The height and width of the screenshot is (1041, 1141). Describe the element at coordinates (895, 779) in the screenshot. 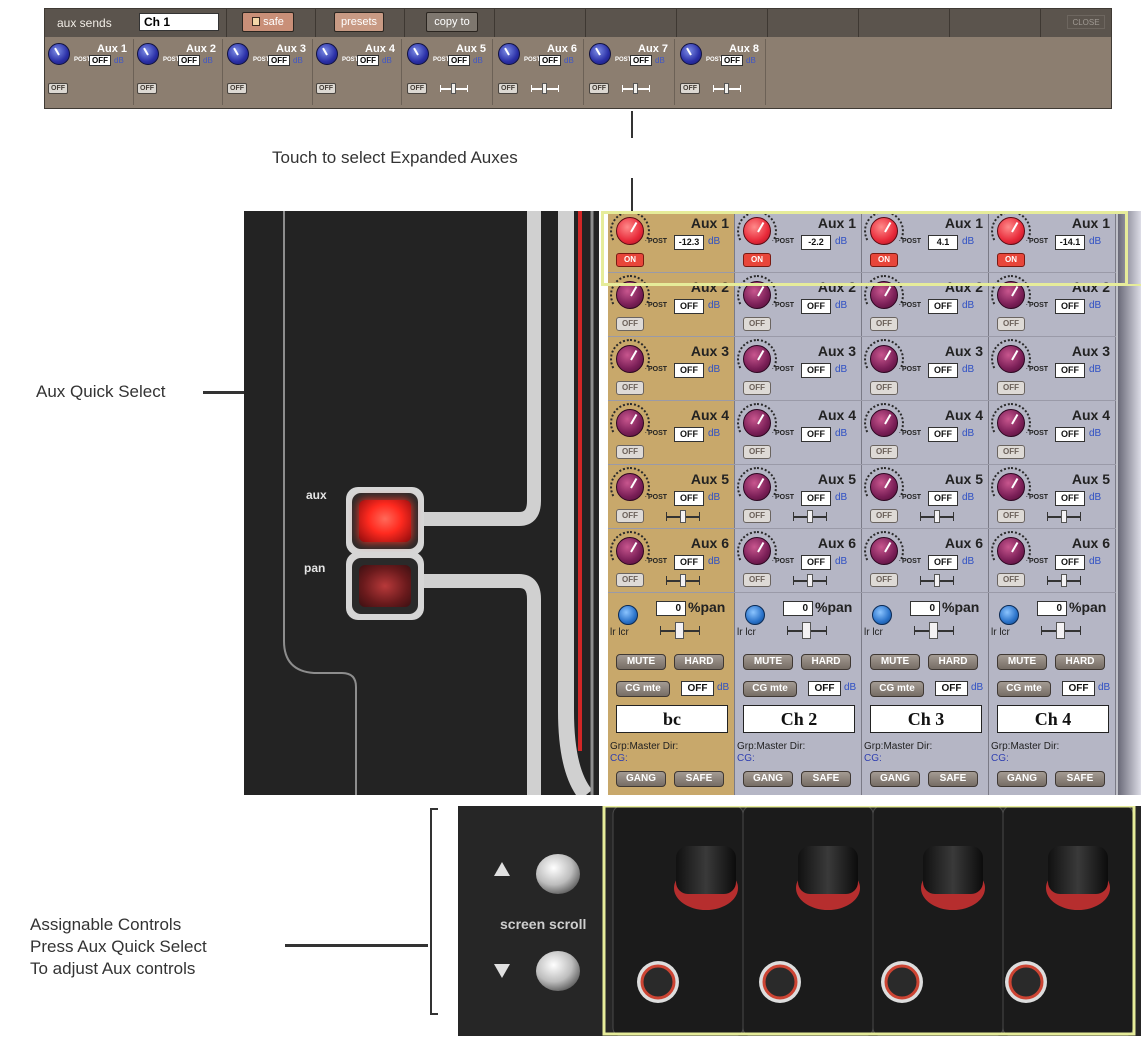

I see `gang-button: GANG` at that location.